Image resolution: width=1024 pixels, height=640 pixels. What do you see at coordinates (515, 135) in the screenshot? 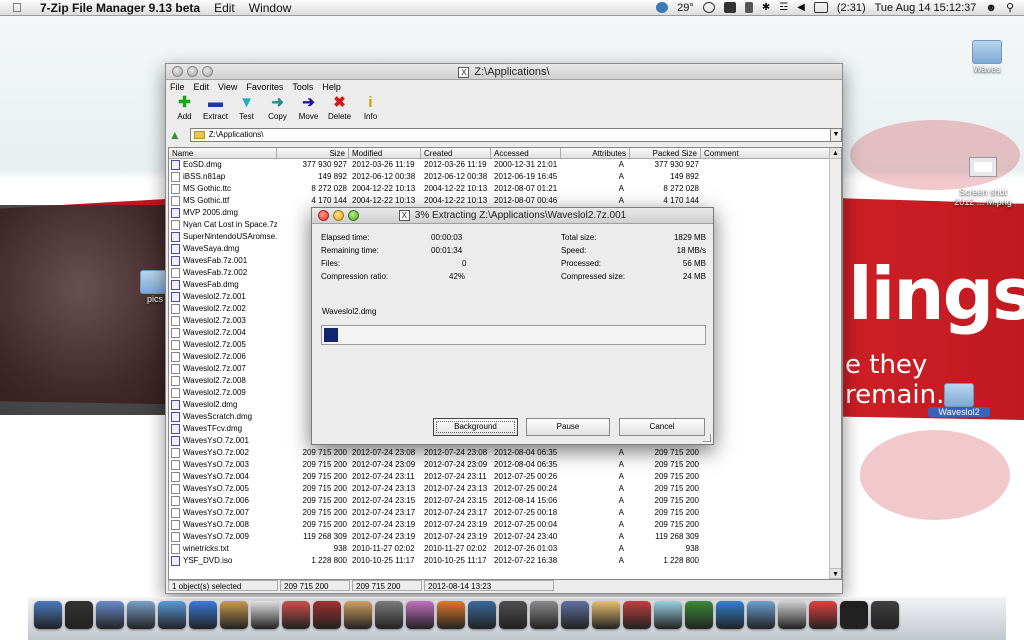
I see `address-combobox: Z:\Applications\ ▼` at bounding box center [515, 135].